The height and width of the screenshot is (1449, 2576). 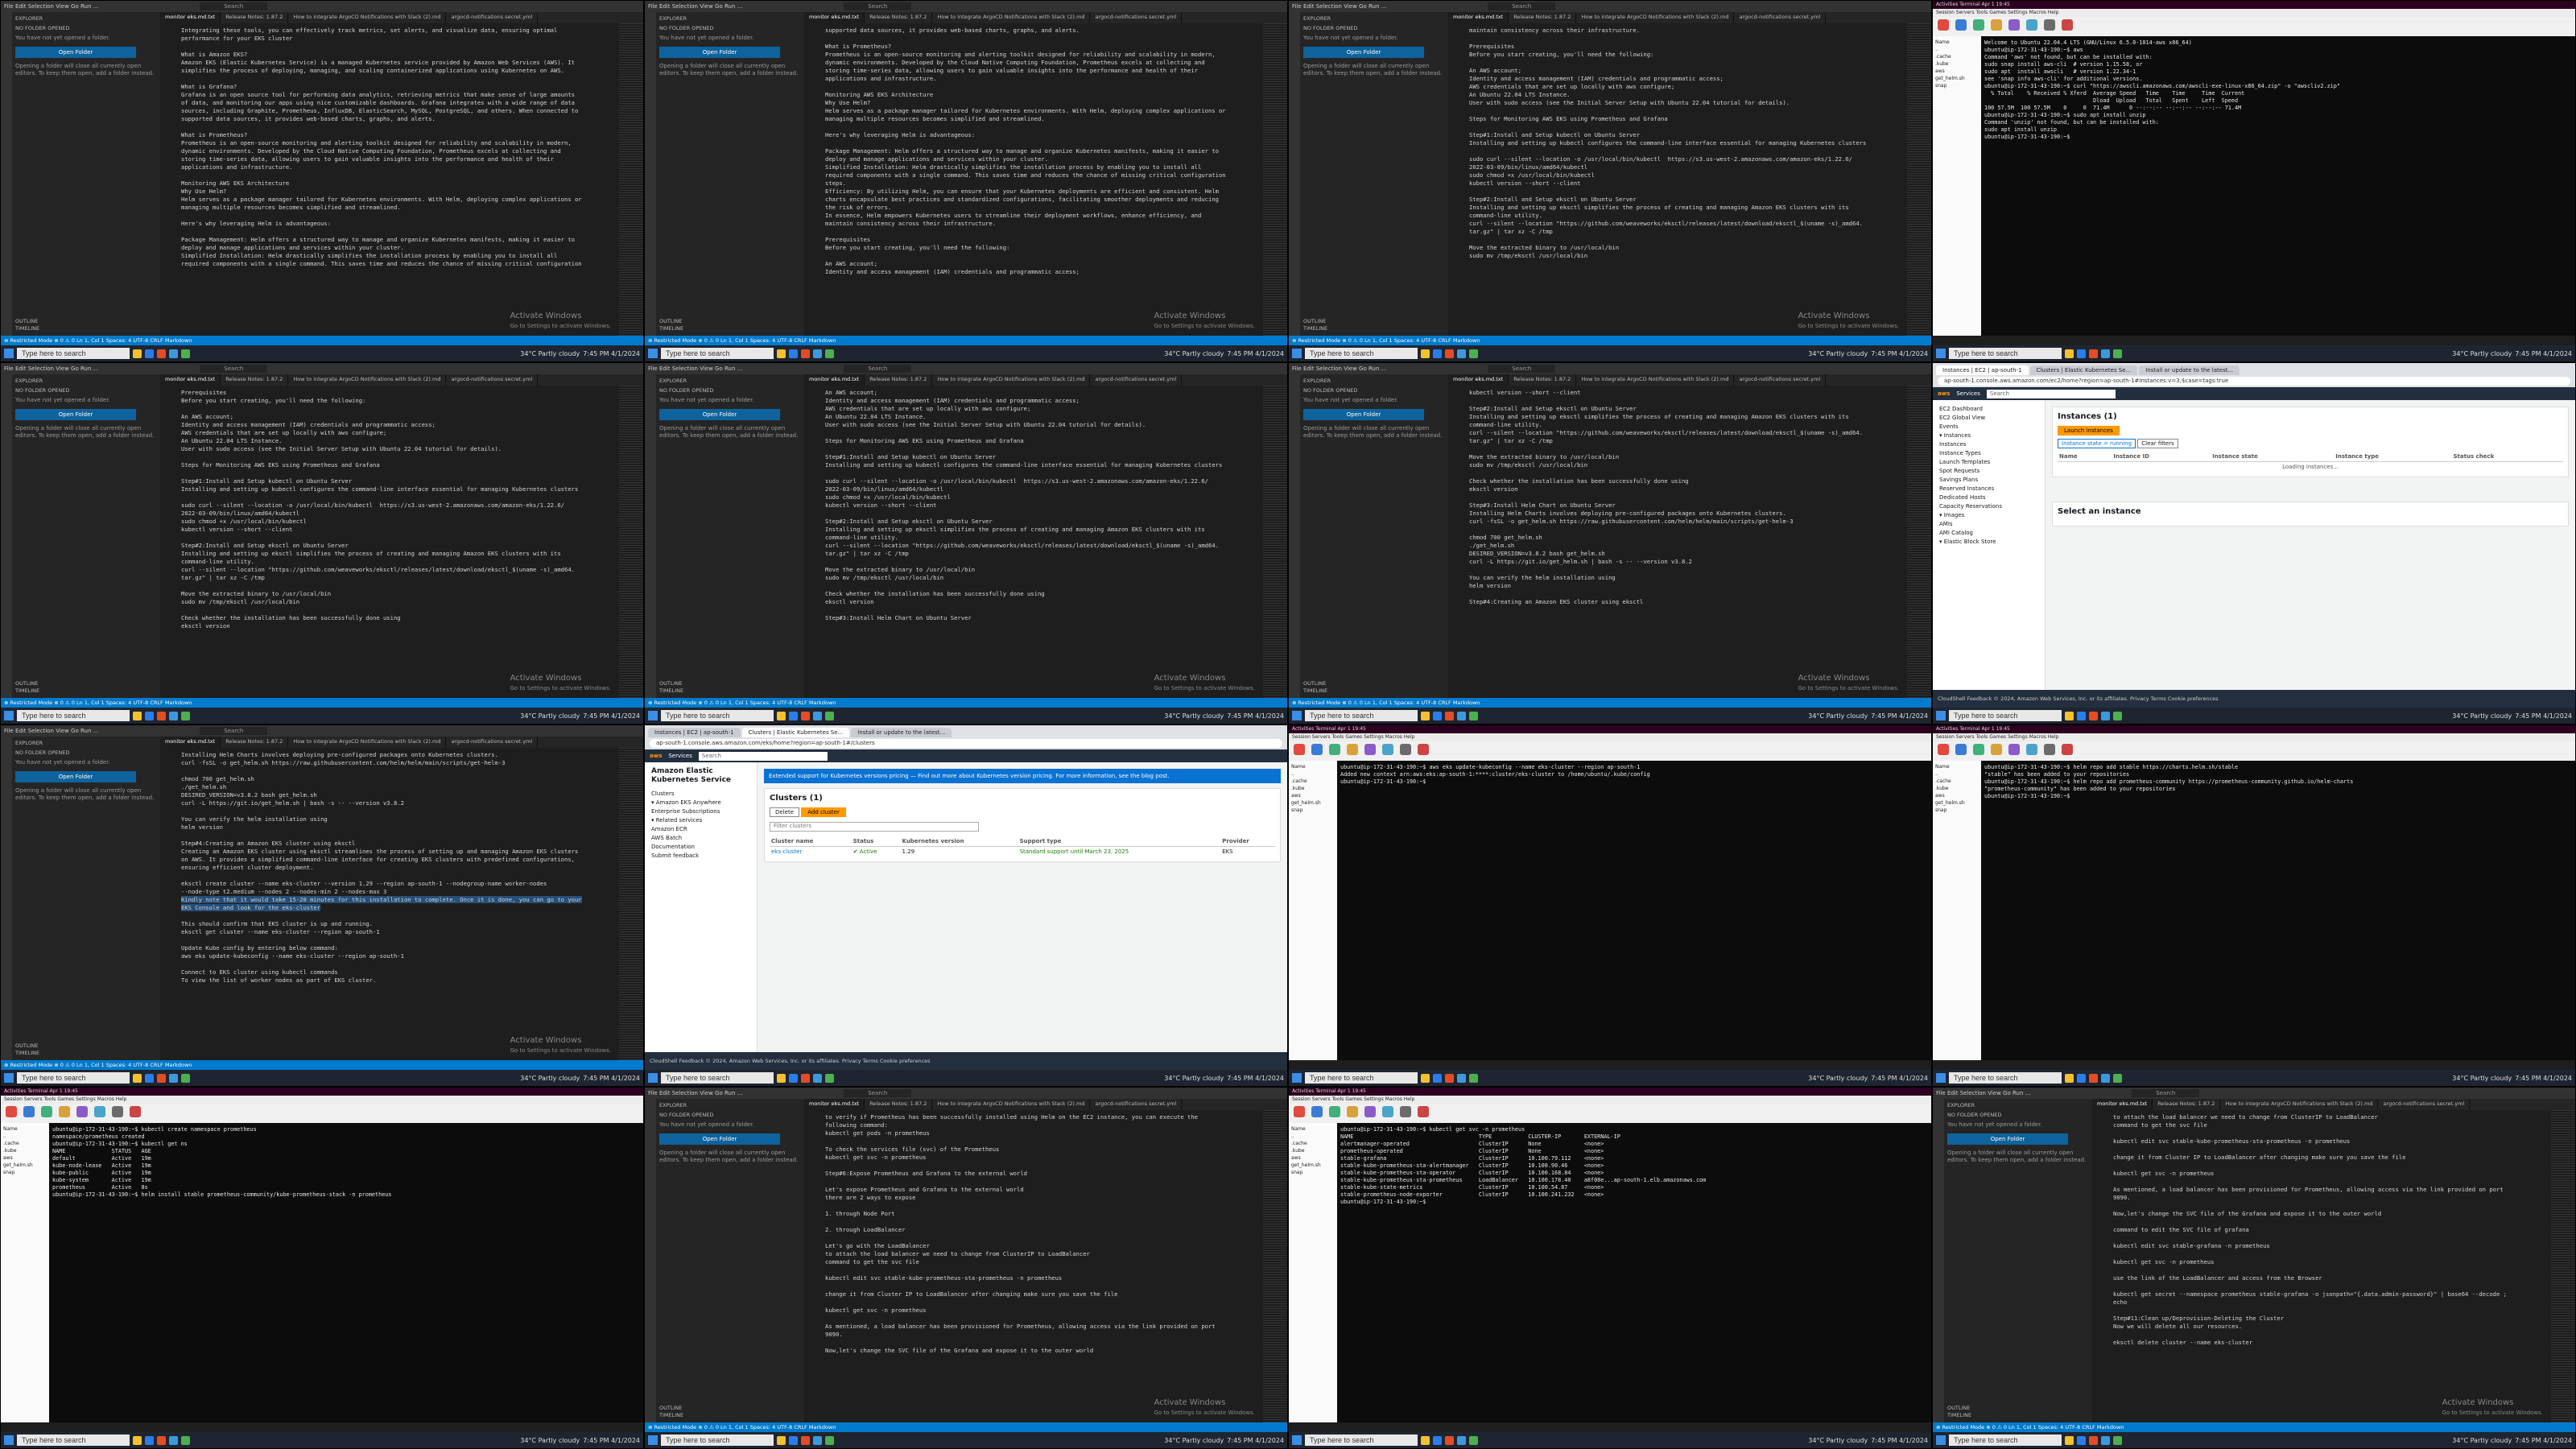 I want to click on filter-clusters-input: Filter clusters, so click(x=874, y=827).